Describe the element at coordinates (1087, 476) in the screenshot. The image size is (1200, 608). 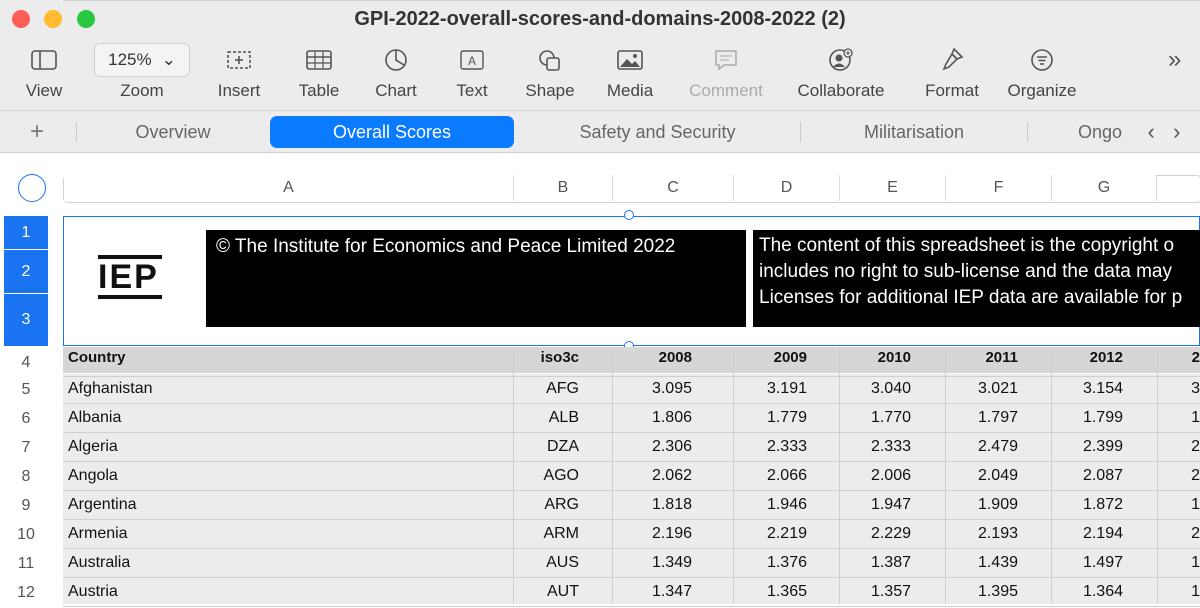
I see `score-cell: 2.087` at that location.